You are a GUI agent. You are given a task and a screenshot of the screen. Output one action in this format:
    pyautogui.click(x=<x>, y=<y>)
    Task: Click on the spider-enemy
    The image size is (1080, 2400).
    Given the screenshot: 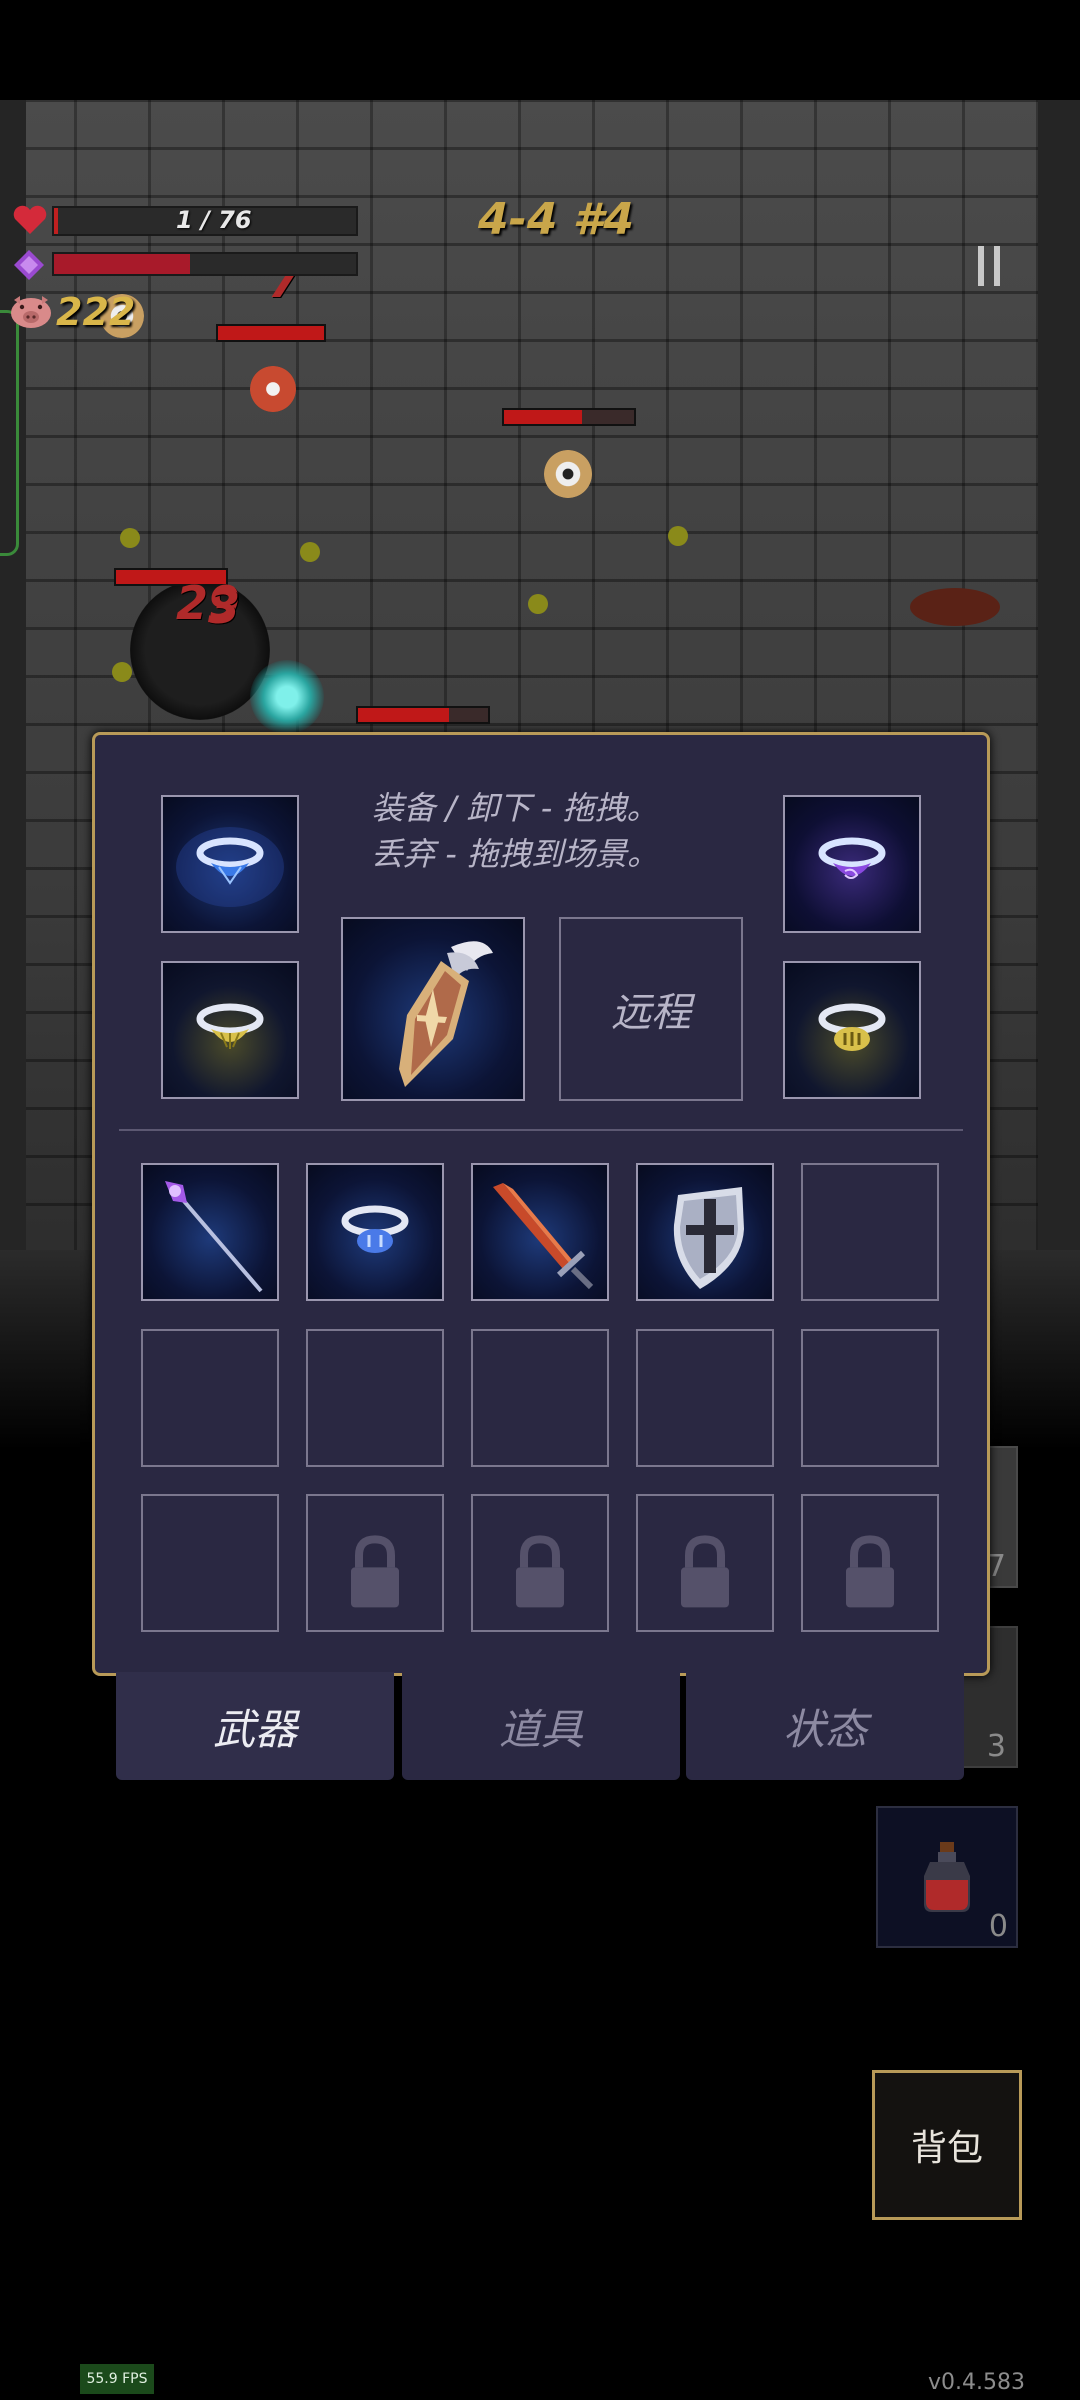 What is the action you would take?
    pyautogui.click(x=273, y=389)
    